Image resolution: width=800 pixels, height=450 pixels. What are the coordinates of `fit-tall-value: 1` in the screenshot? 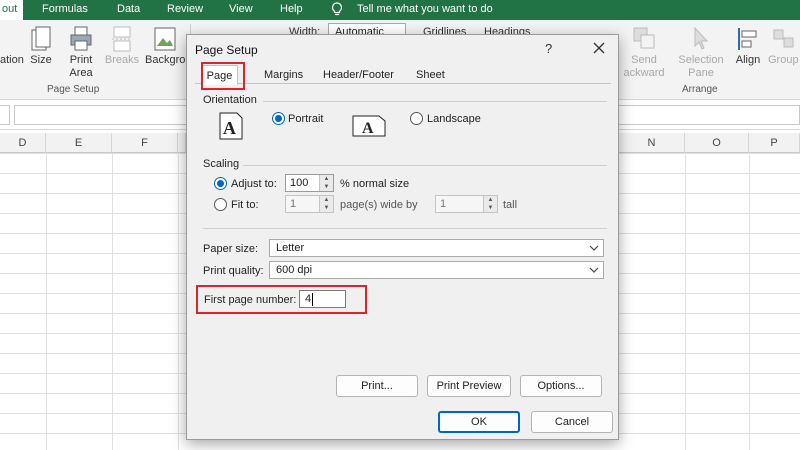 It's located at (443, 204).